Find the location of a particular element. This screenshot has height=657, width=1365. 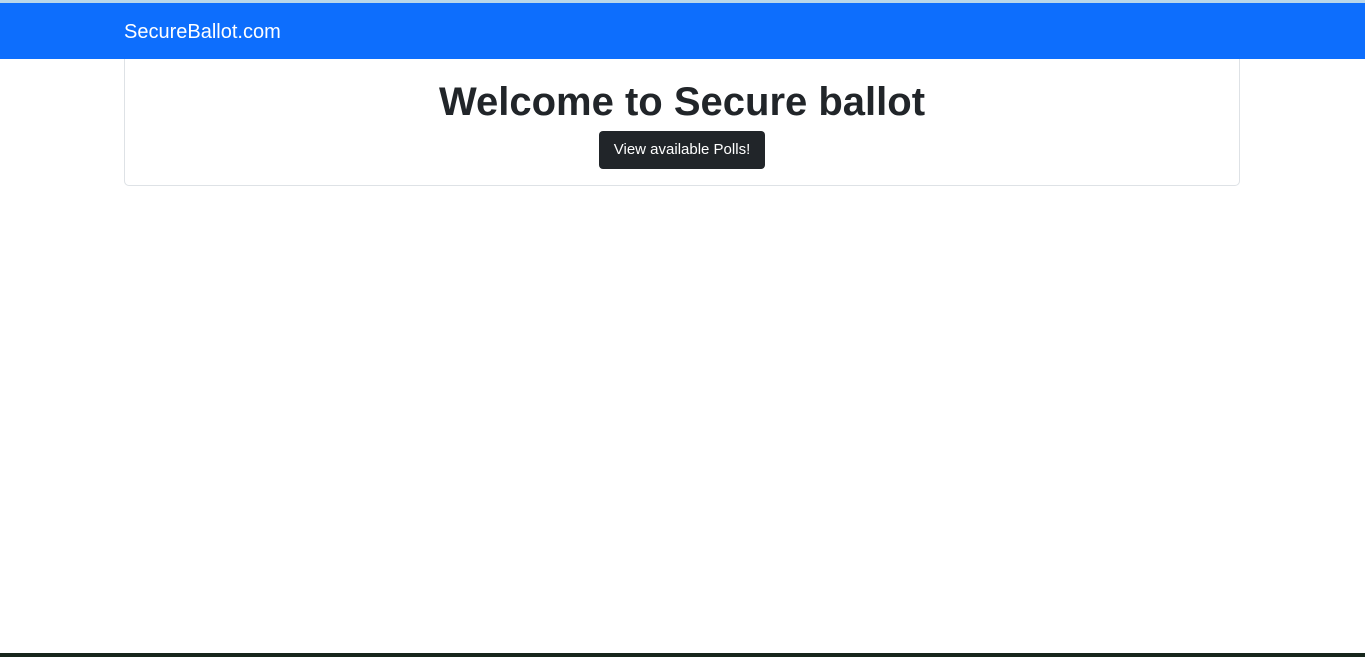

navbar: SecureBallot.com is located at coordinates (682, 31).